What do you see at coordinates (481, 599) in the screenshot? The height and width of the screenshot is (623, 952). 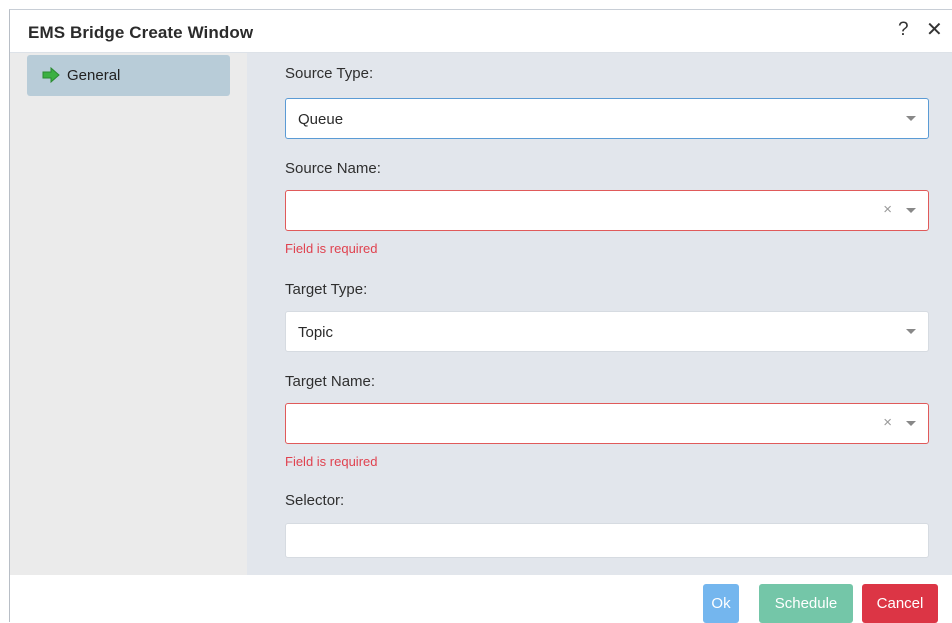 I see `dialog-footer: Ok Schedule Cancel` at bounding box center [481, 599].